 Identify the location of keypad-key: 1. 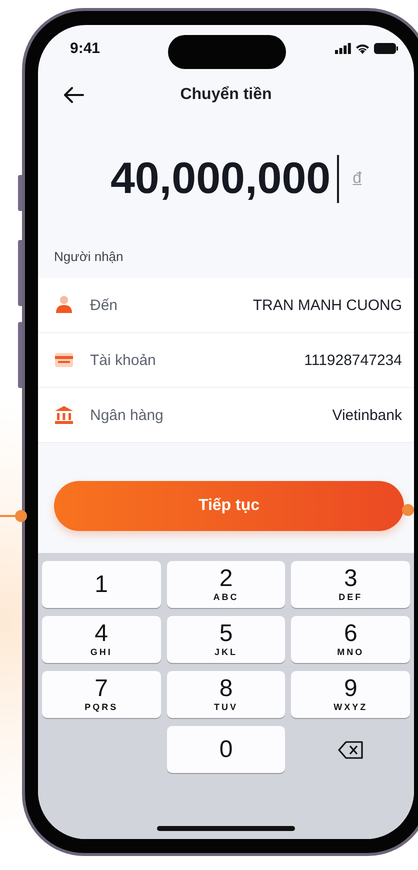
(101, 584).